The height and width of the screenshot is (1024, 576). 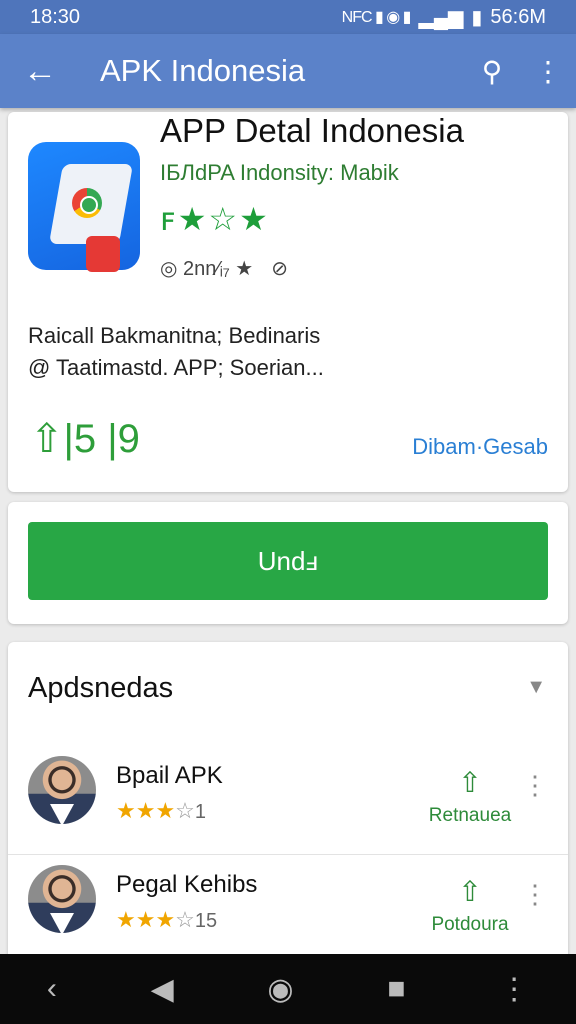 I want to click on nav-home-icon: ◉, so click(x=280, y=989).